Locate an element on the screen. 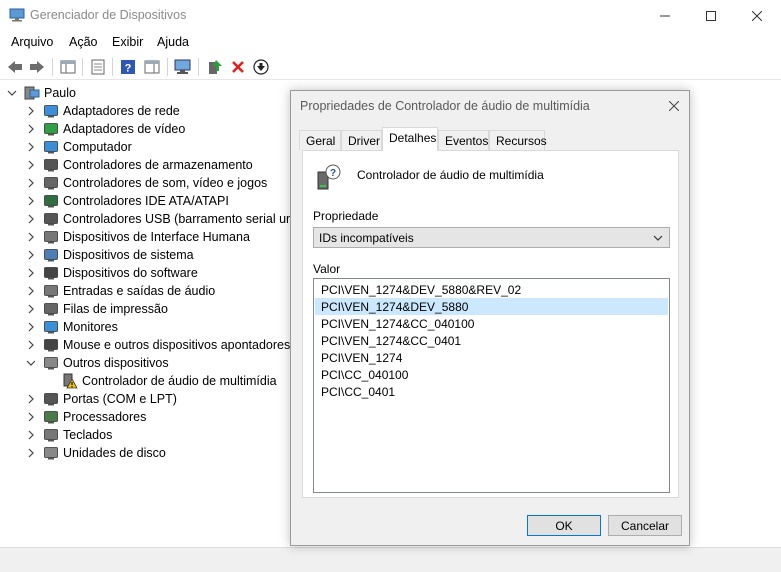 The width and height of the screenshot is (781, 572). close-window-button is located at coordinates (757, 15).